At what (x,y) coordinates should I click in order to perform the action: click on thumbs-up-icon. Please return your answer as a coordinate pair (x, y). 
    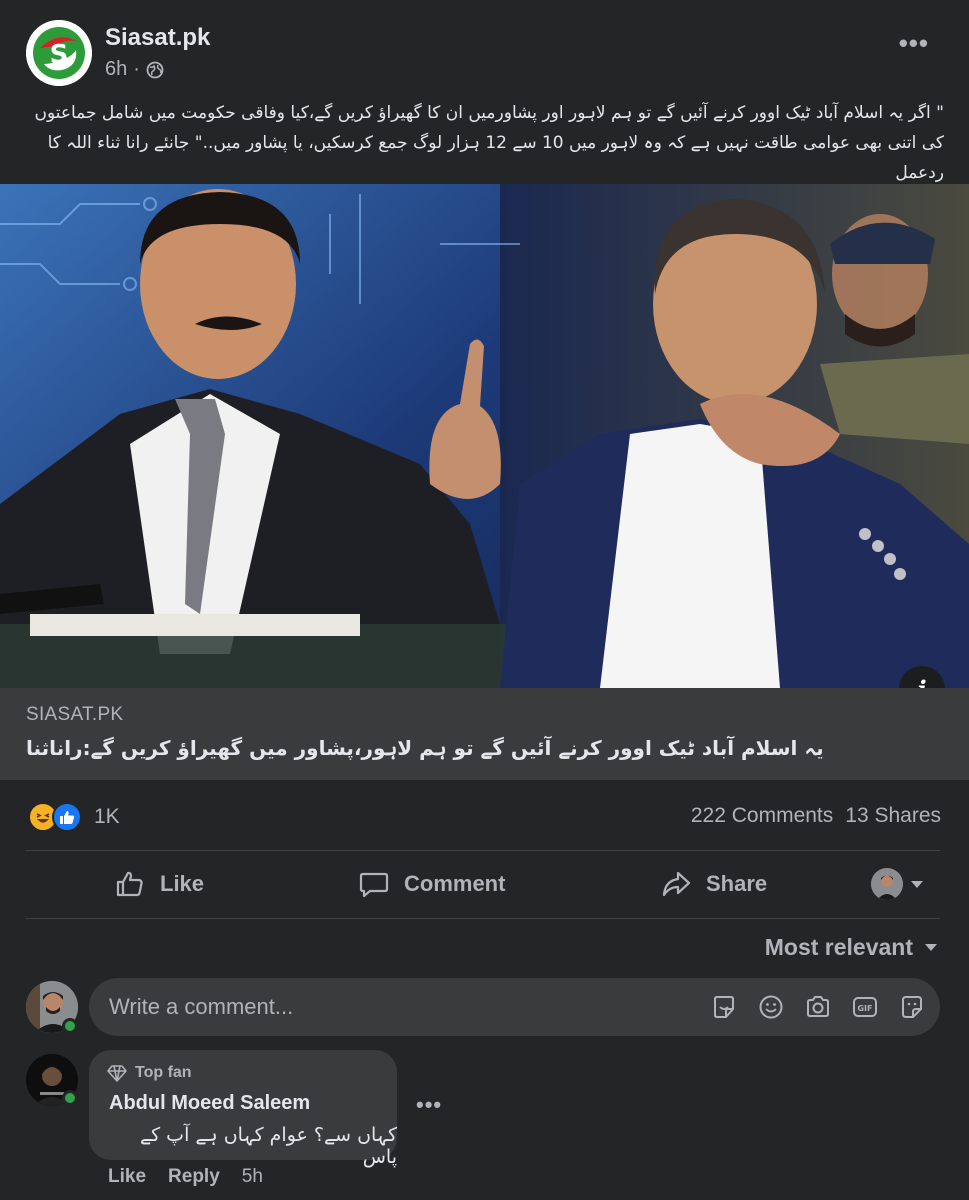
    Looking at the image, I should click on (129, 884).